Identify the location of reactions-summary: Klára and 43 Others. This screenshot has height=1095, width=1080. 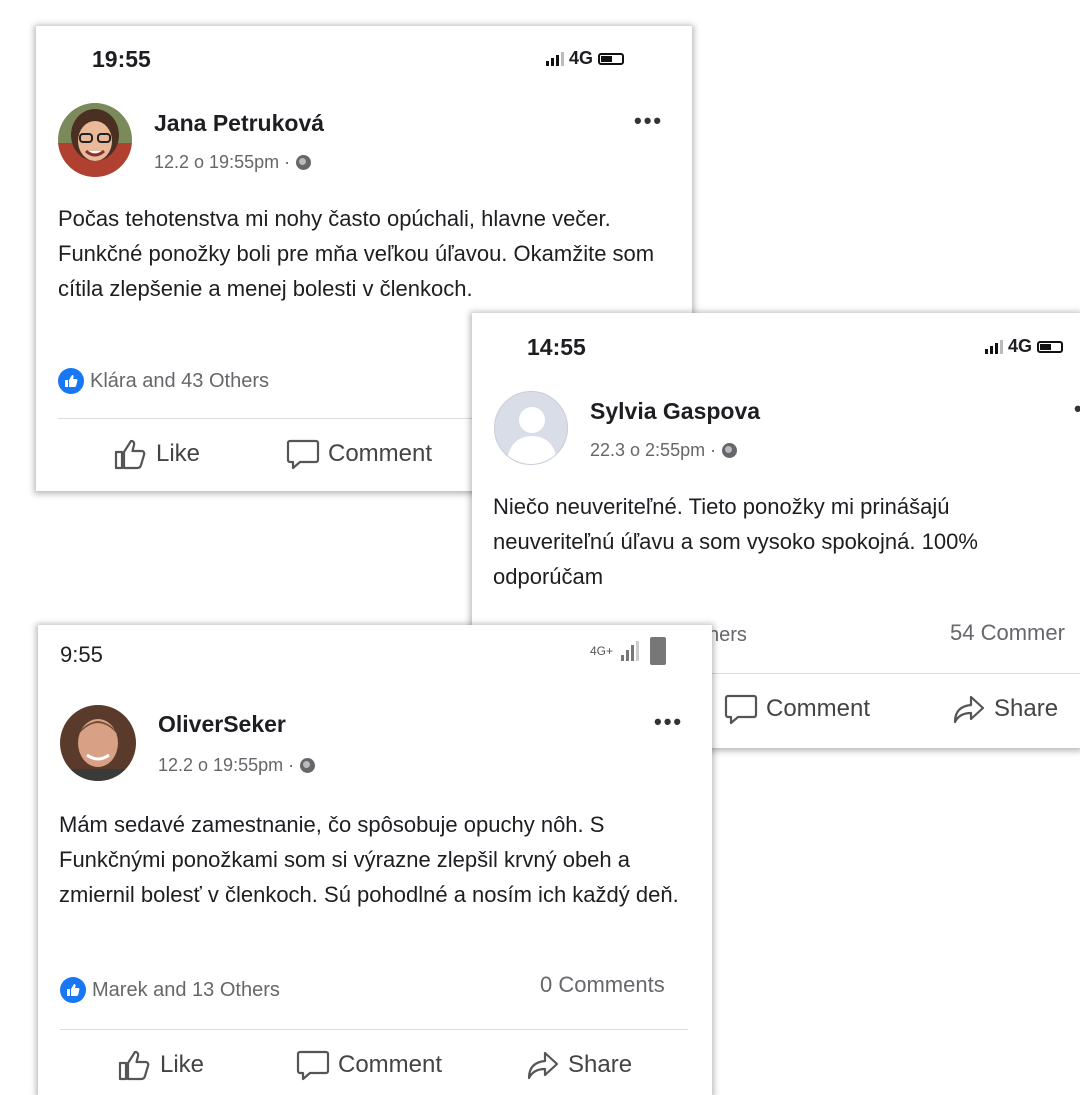
(163, 381).